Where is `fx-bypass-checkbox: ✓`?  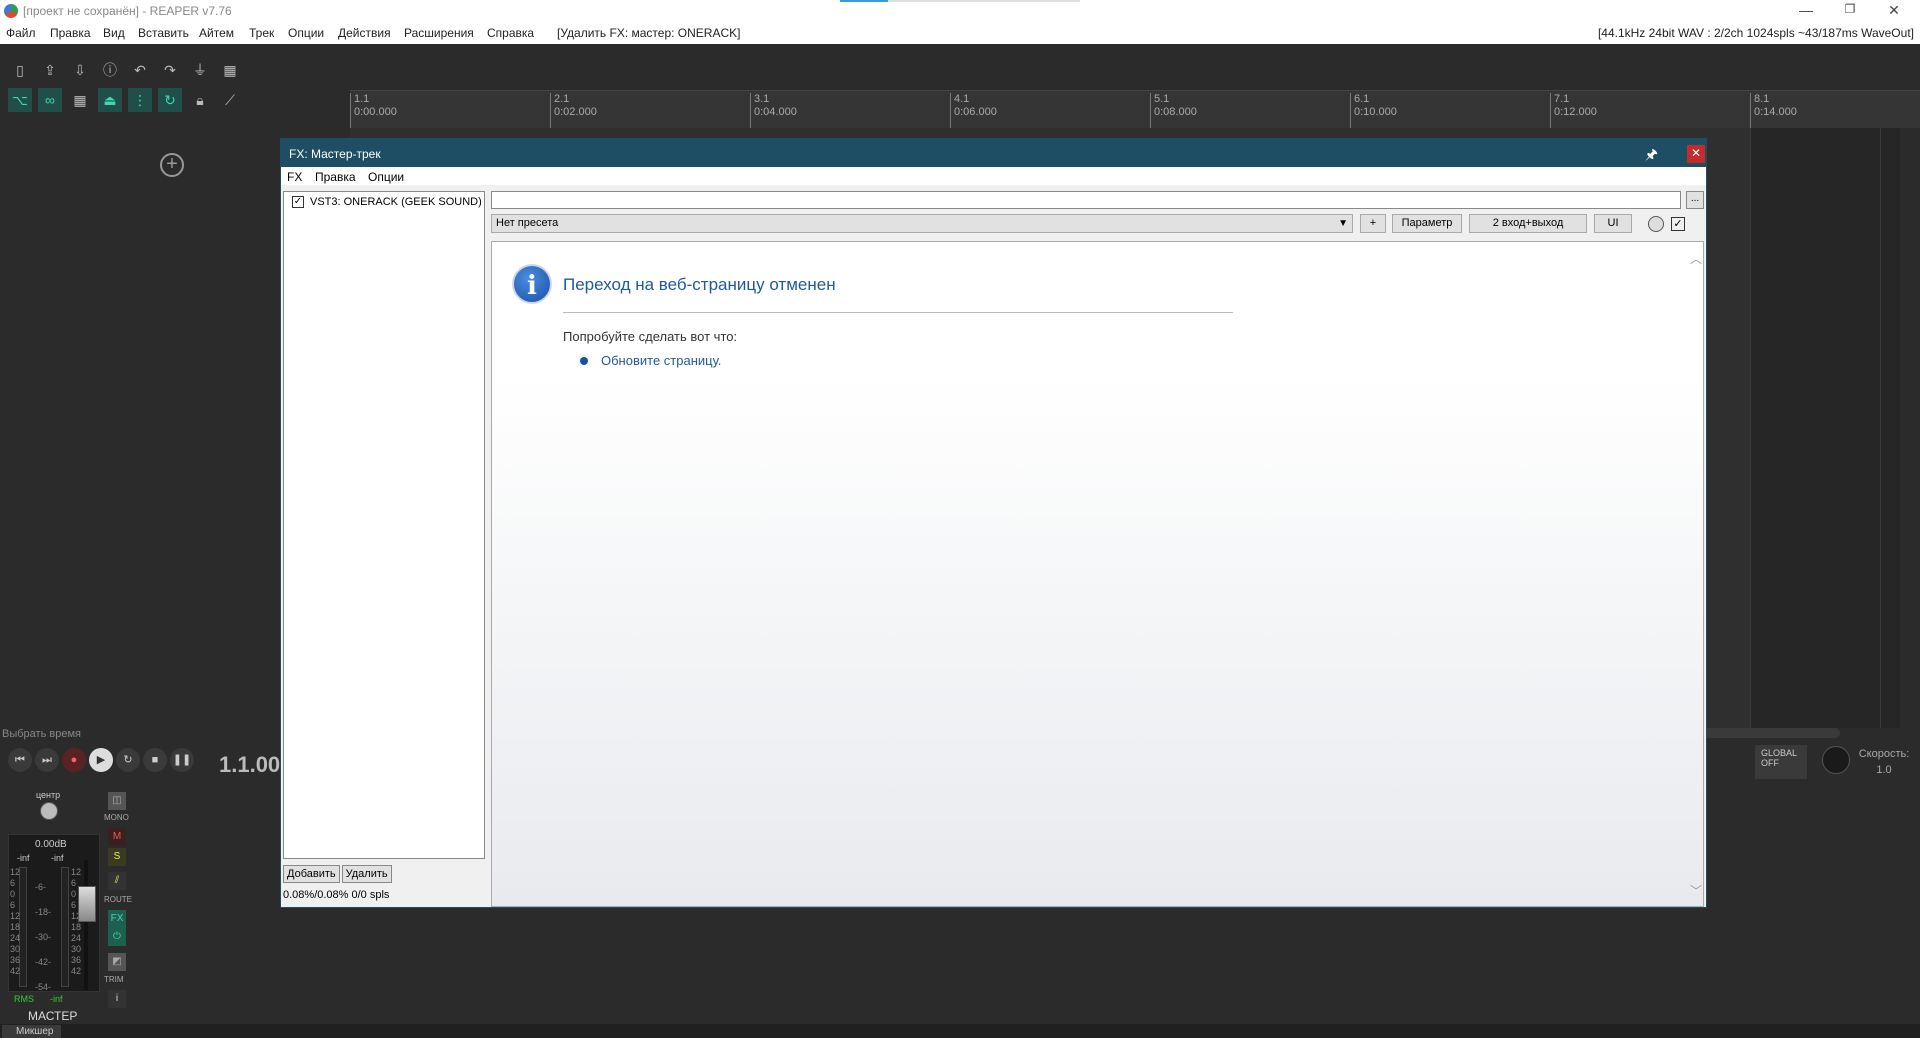
fx-bypass-checkbox: ✓ is located at coordinates (1678, 224).